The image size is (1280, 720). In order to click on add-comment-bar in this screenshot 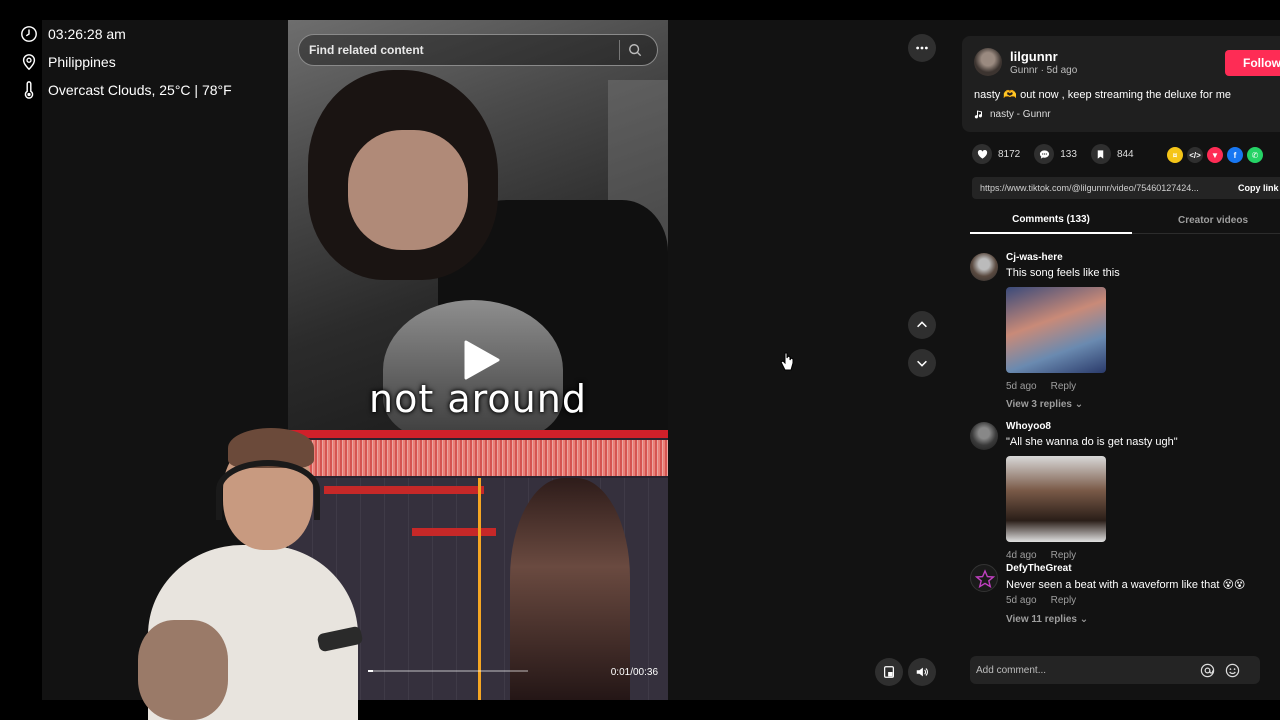, I will do `click(1115, 670)`.